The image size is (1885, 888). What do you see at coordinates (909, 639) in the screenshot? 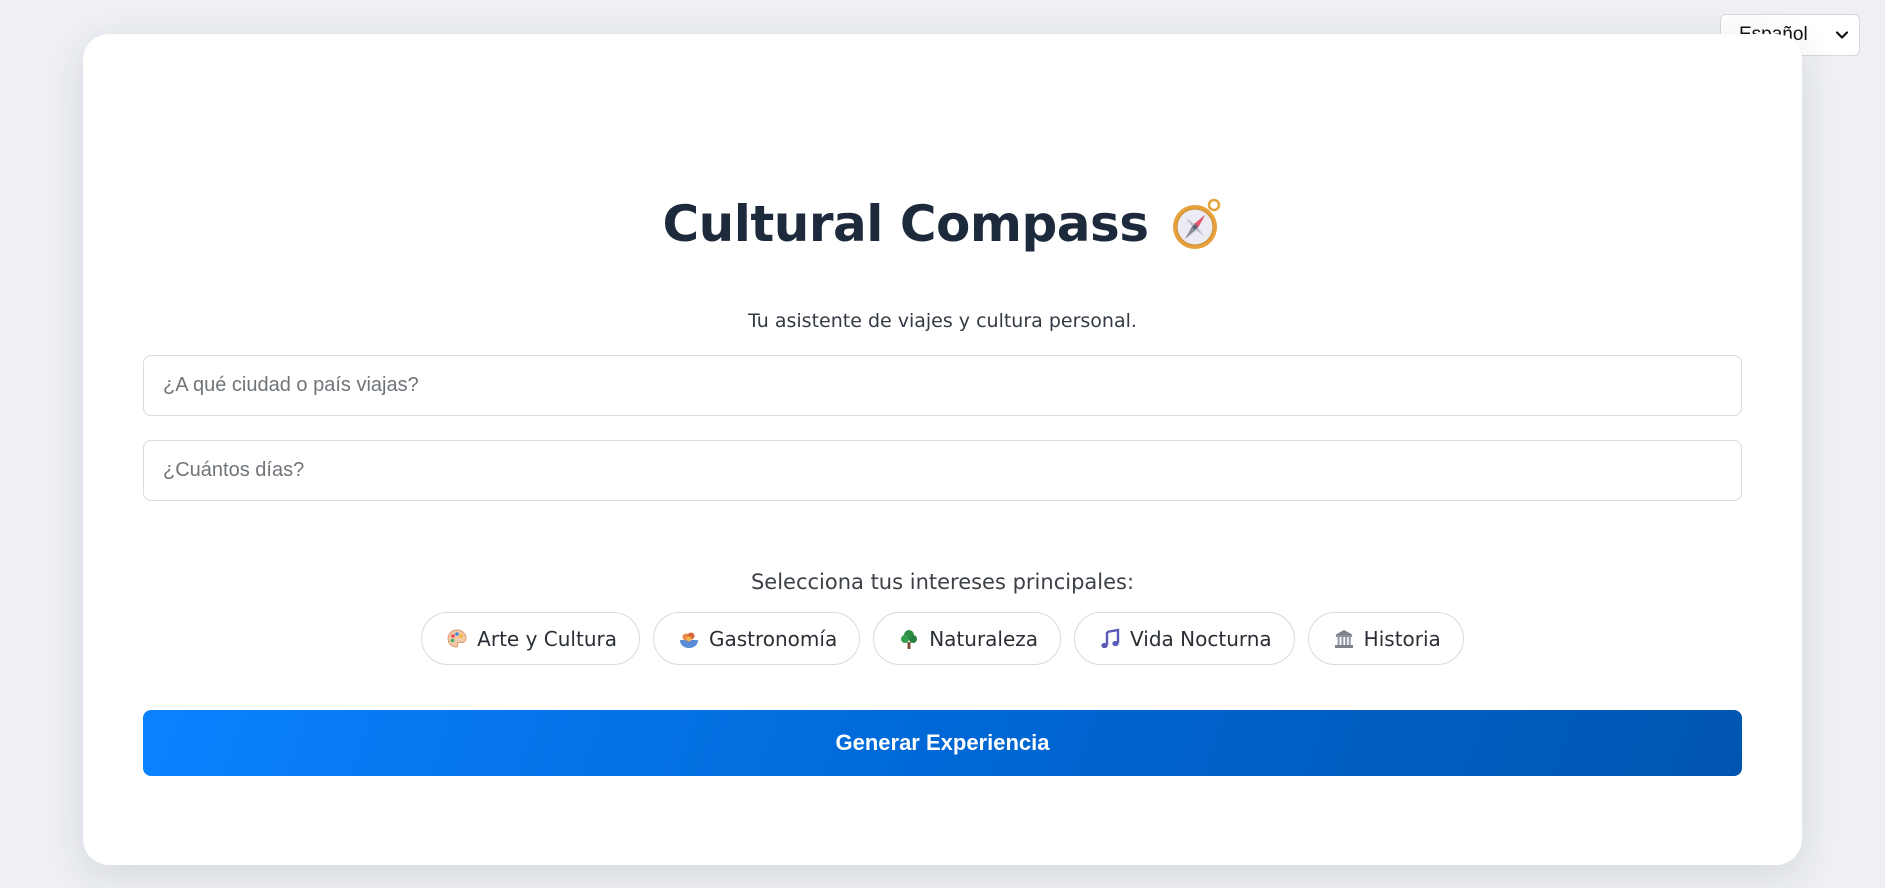
I see `tree-icon` at bounding box center [909, 639].